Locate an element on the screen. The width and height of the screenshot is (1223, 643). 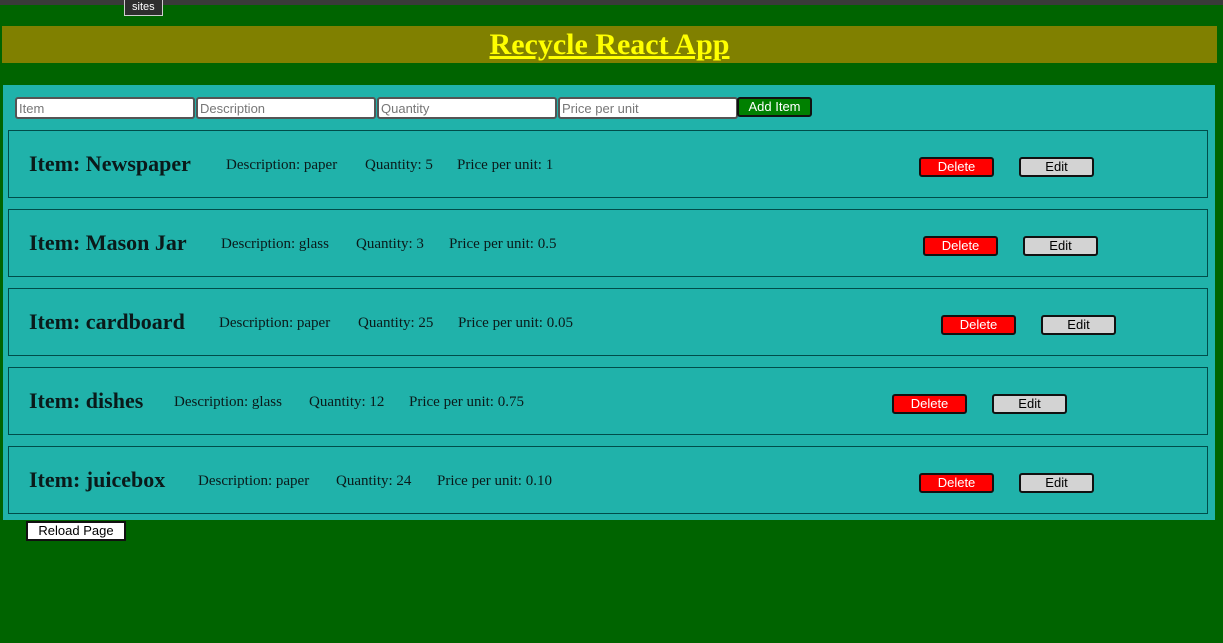
description-input is located at coordinates (286, 108).